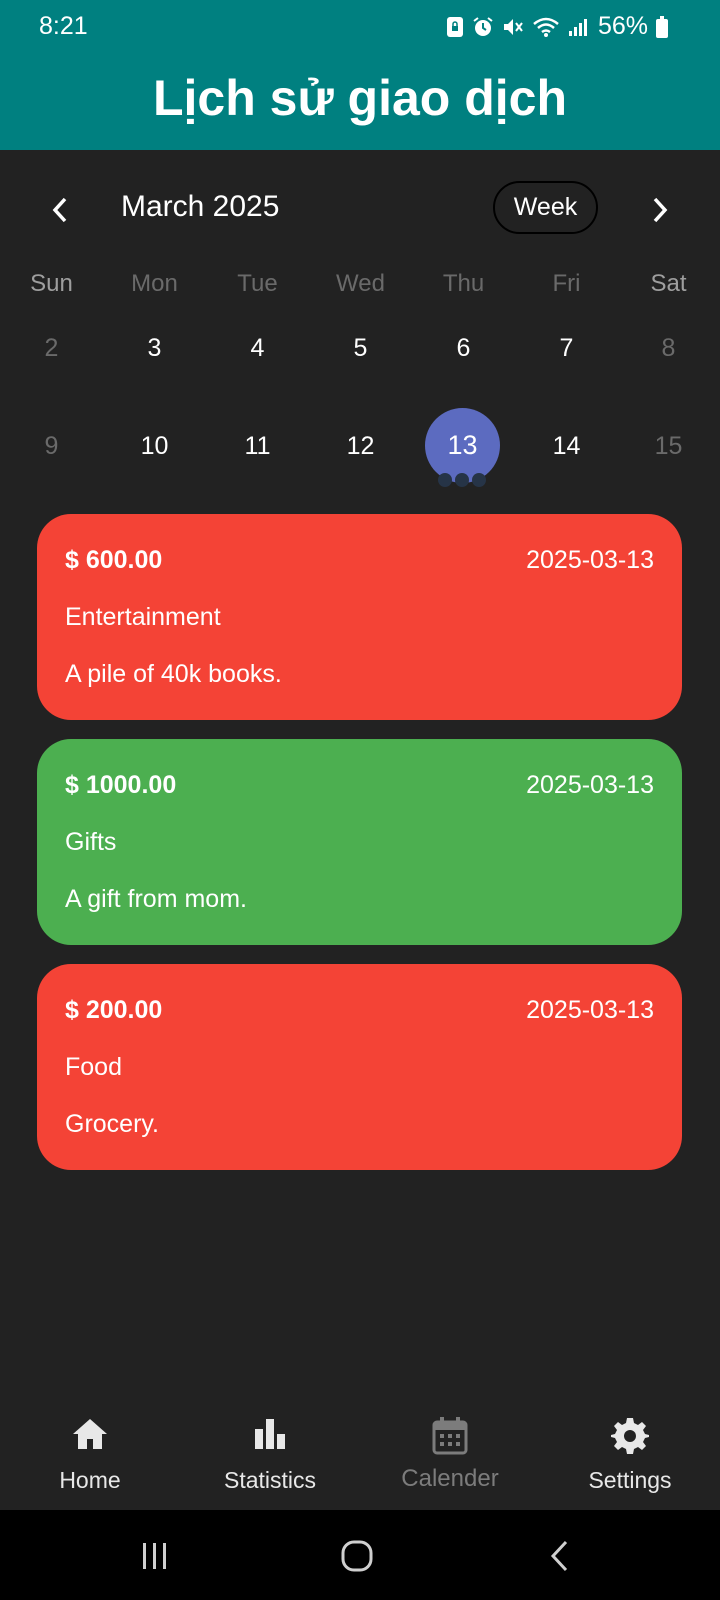 This screenshot has height=1600, width=720. I want to click on home-icon, so click(90, 1434).